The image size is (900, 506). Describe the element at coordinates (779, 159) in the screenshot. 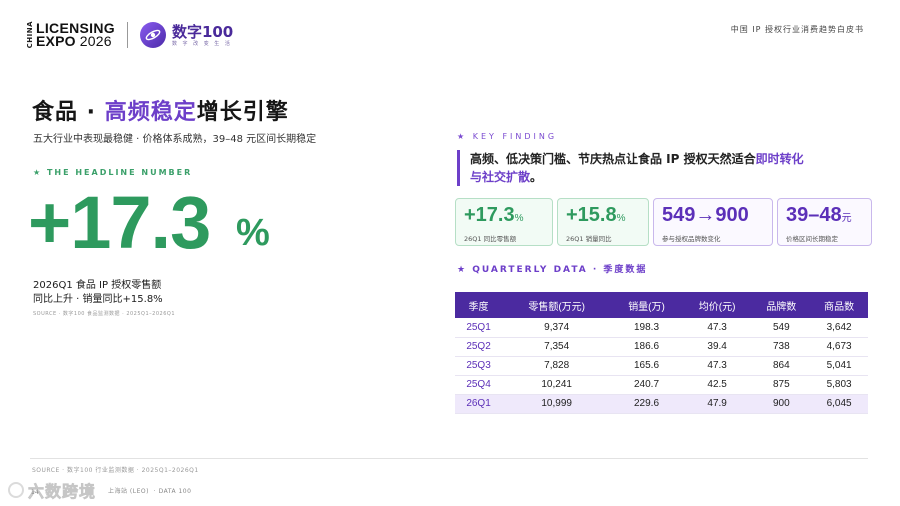

I see `finding-accent-a: 即时转化` at that location.